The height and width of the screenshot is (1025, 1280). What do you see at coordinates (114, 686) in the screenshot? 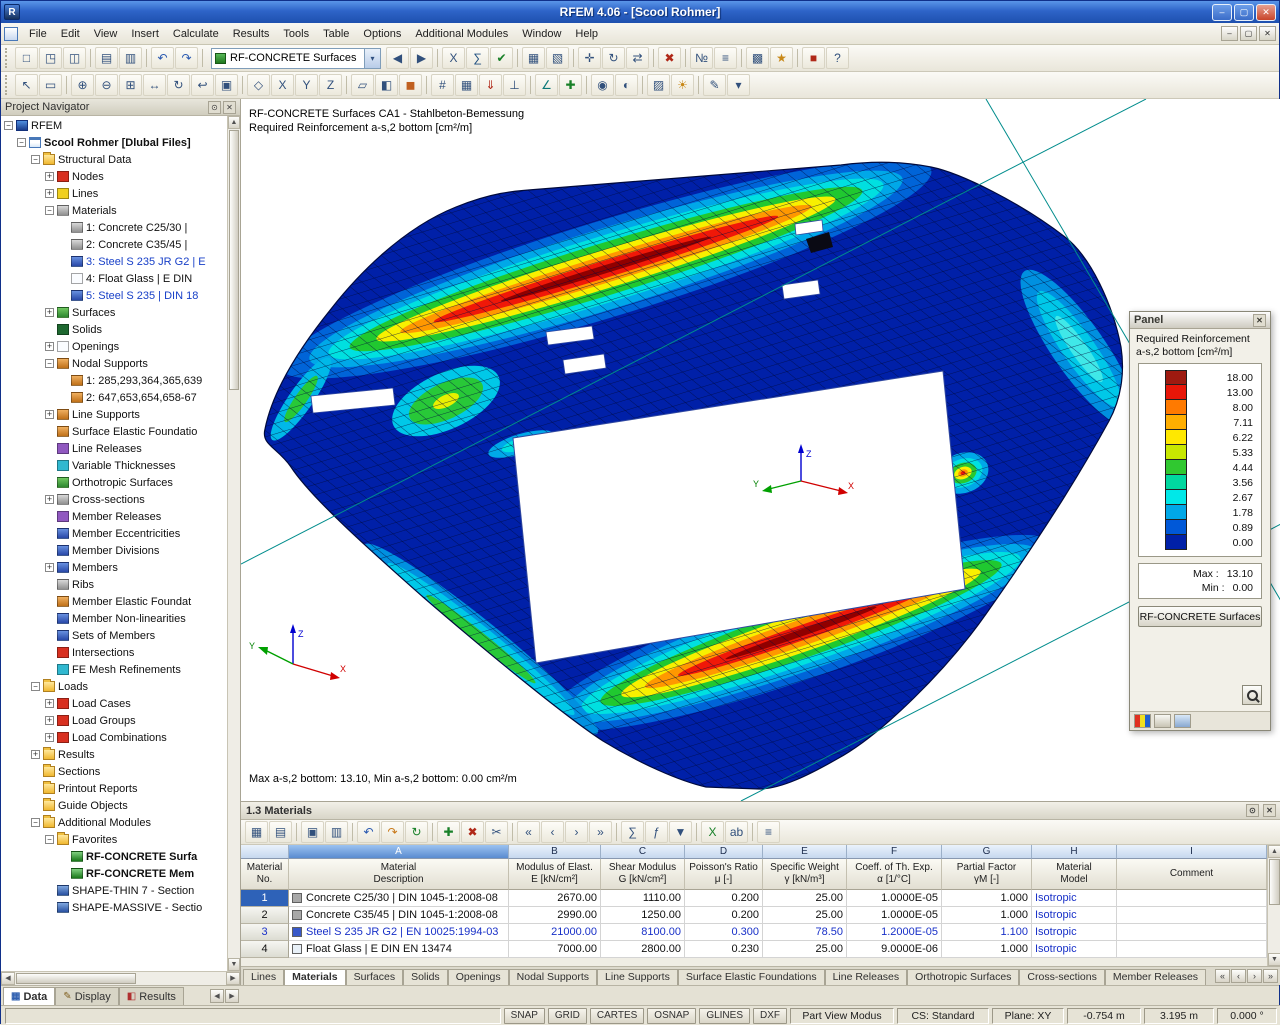
I see `tree-item: Loads` at bounding box center [114, 686].